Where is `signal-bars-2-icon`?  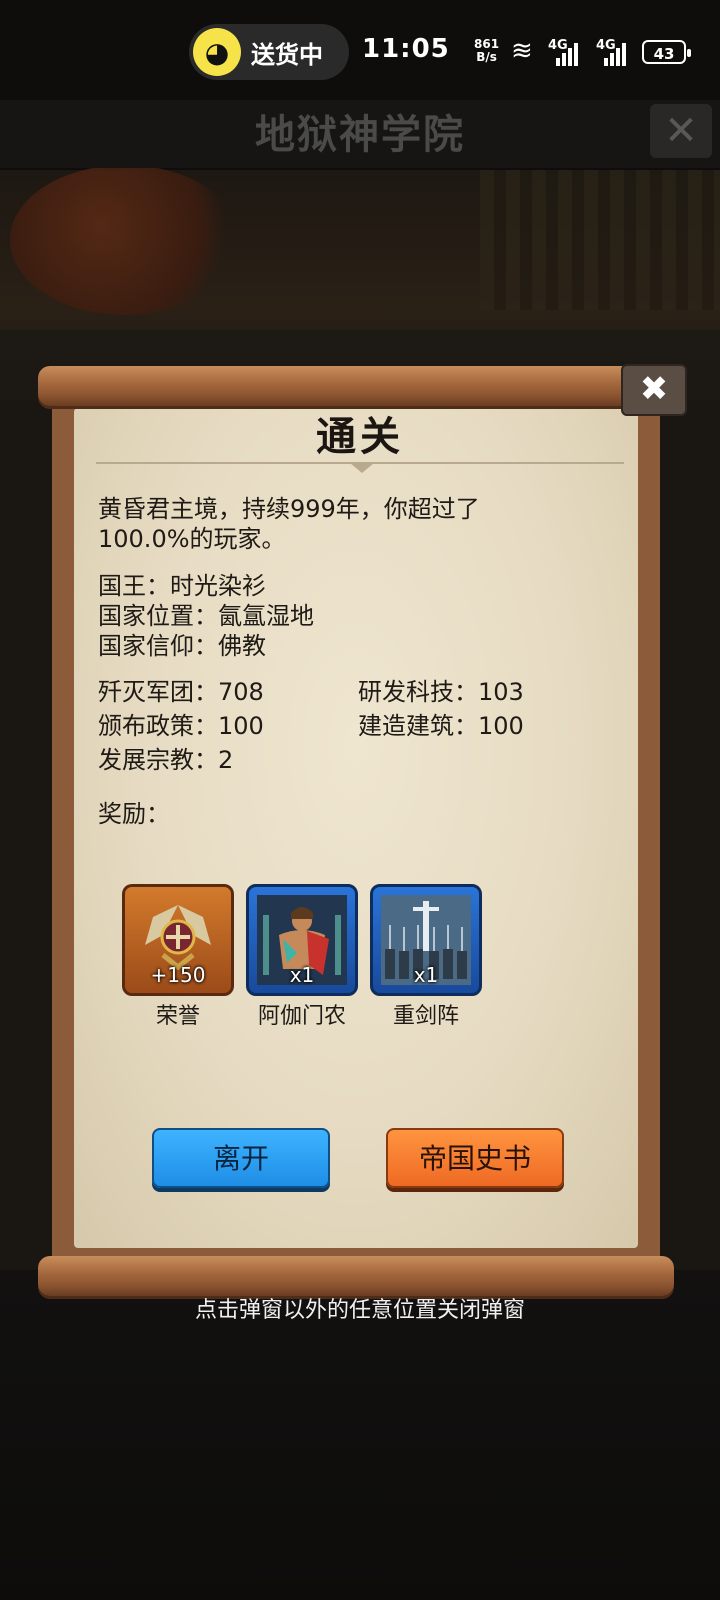 signal-bars-2-icon is located at coordinates (619, 53).